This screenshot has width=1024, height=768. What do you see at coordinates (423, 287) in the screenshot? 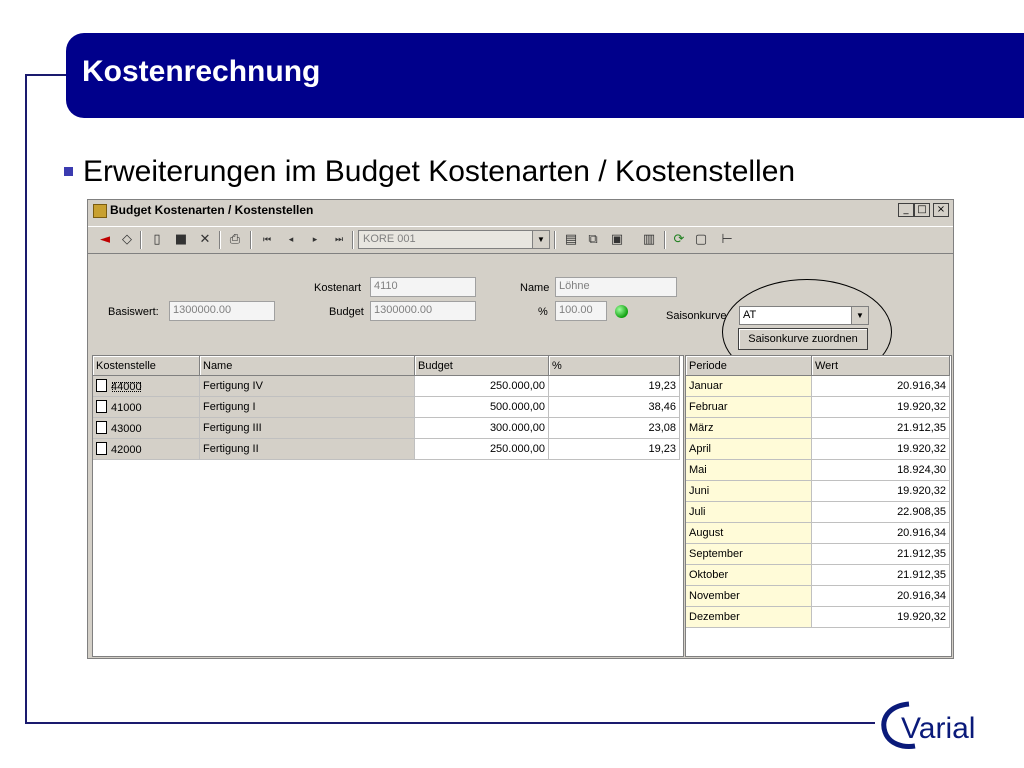
I see `kostenart-field: 4110` at bounding box center [423, 287].